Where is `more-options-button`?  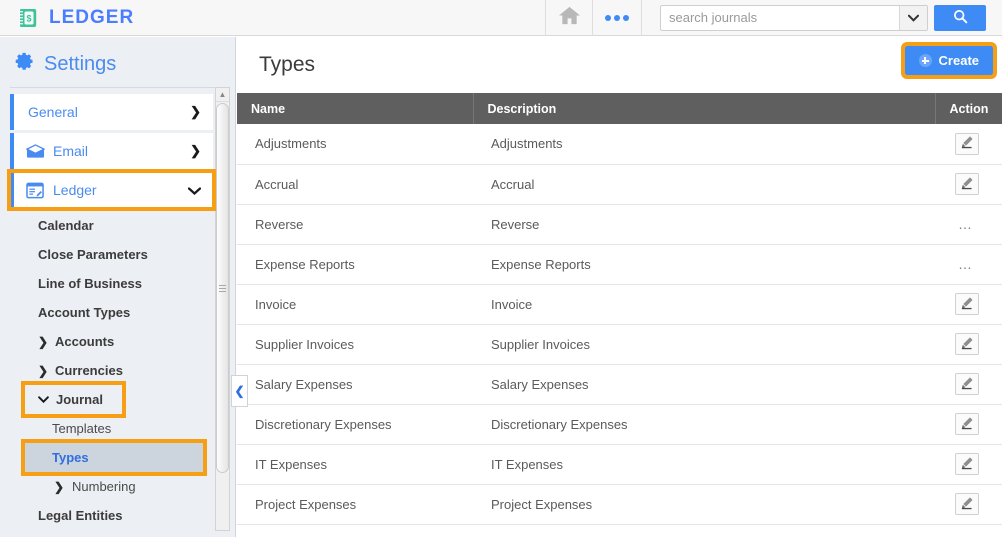 more-options-button is located at coordinates (617, 18).